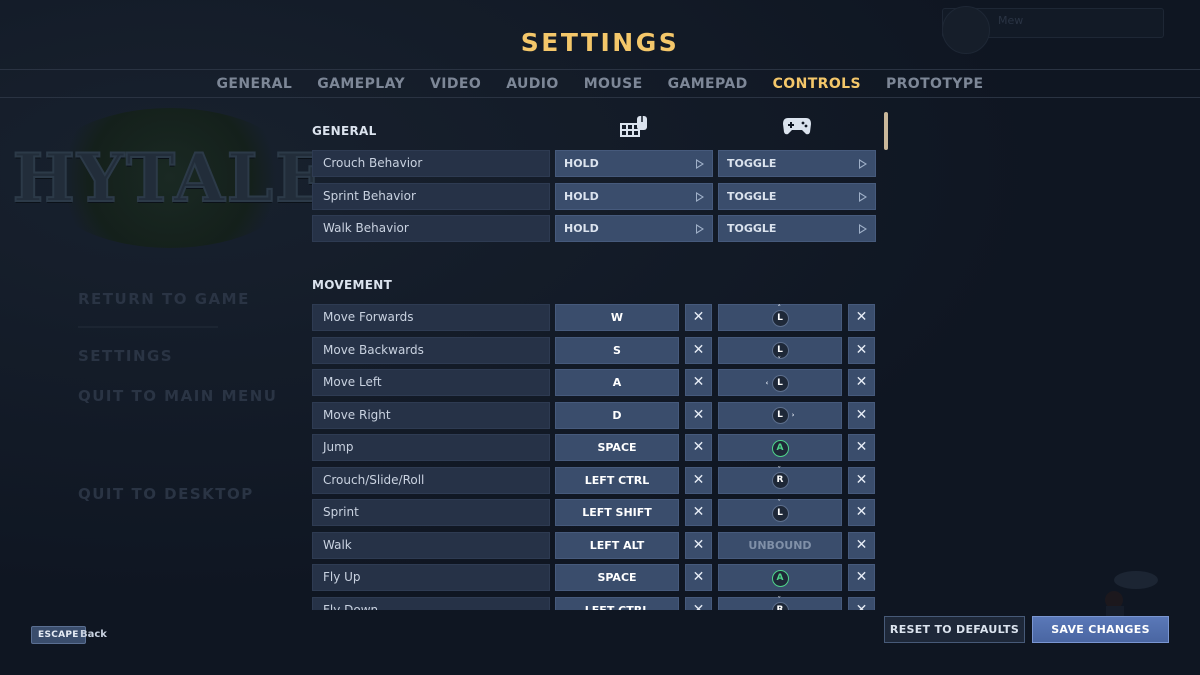  I want to click on save-changes-button: SAVE CHANGES, so click(1100, 629).